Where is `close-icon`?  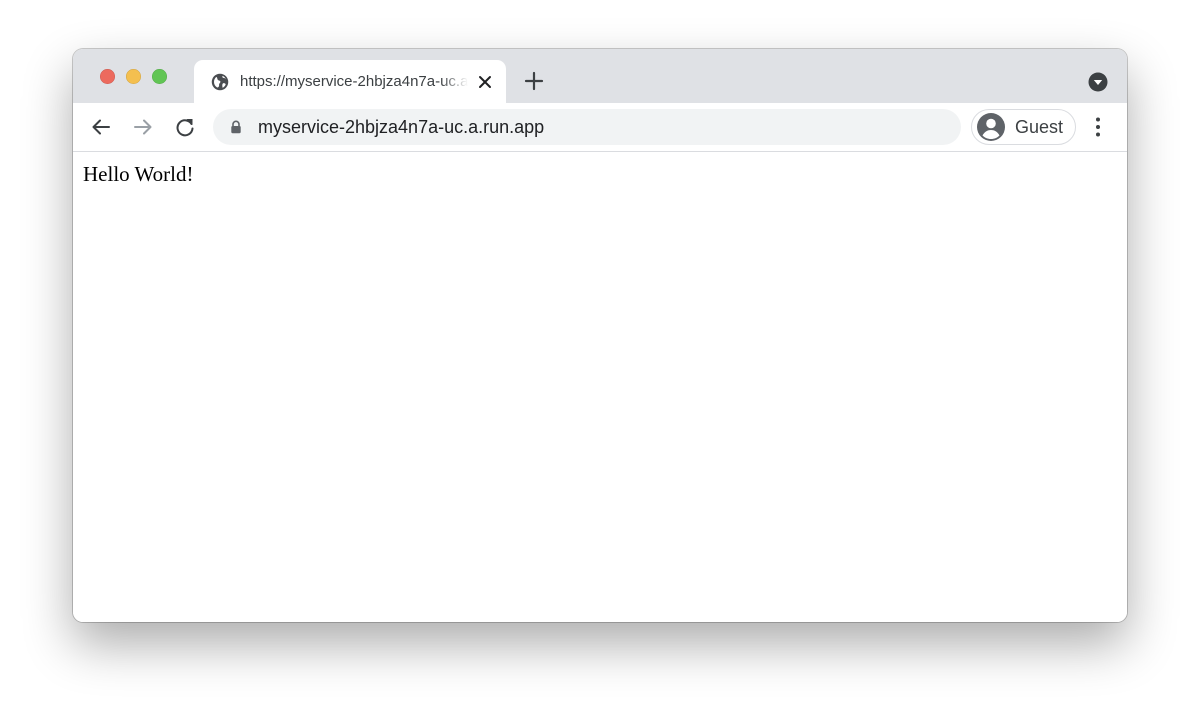 close-icon is located at coordinates (485, 82).